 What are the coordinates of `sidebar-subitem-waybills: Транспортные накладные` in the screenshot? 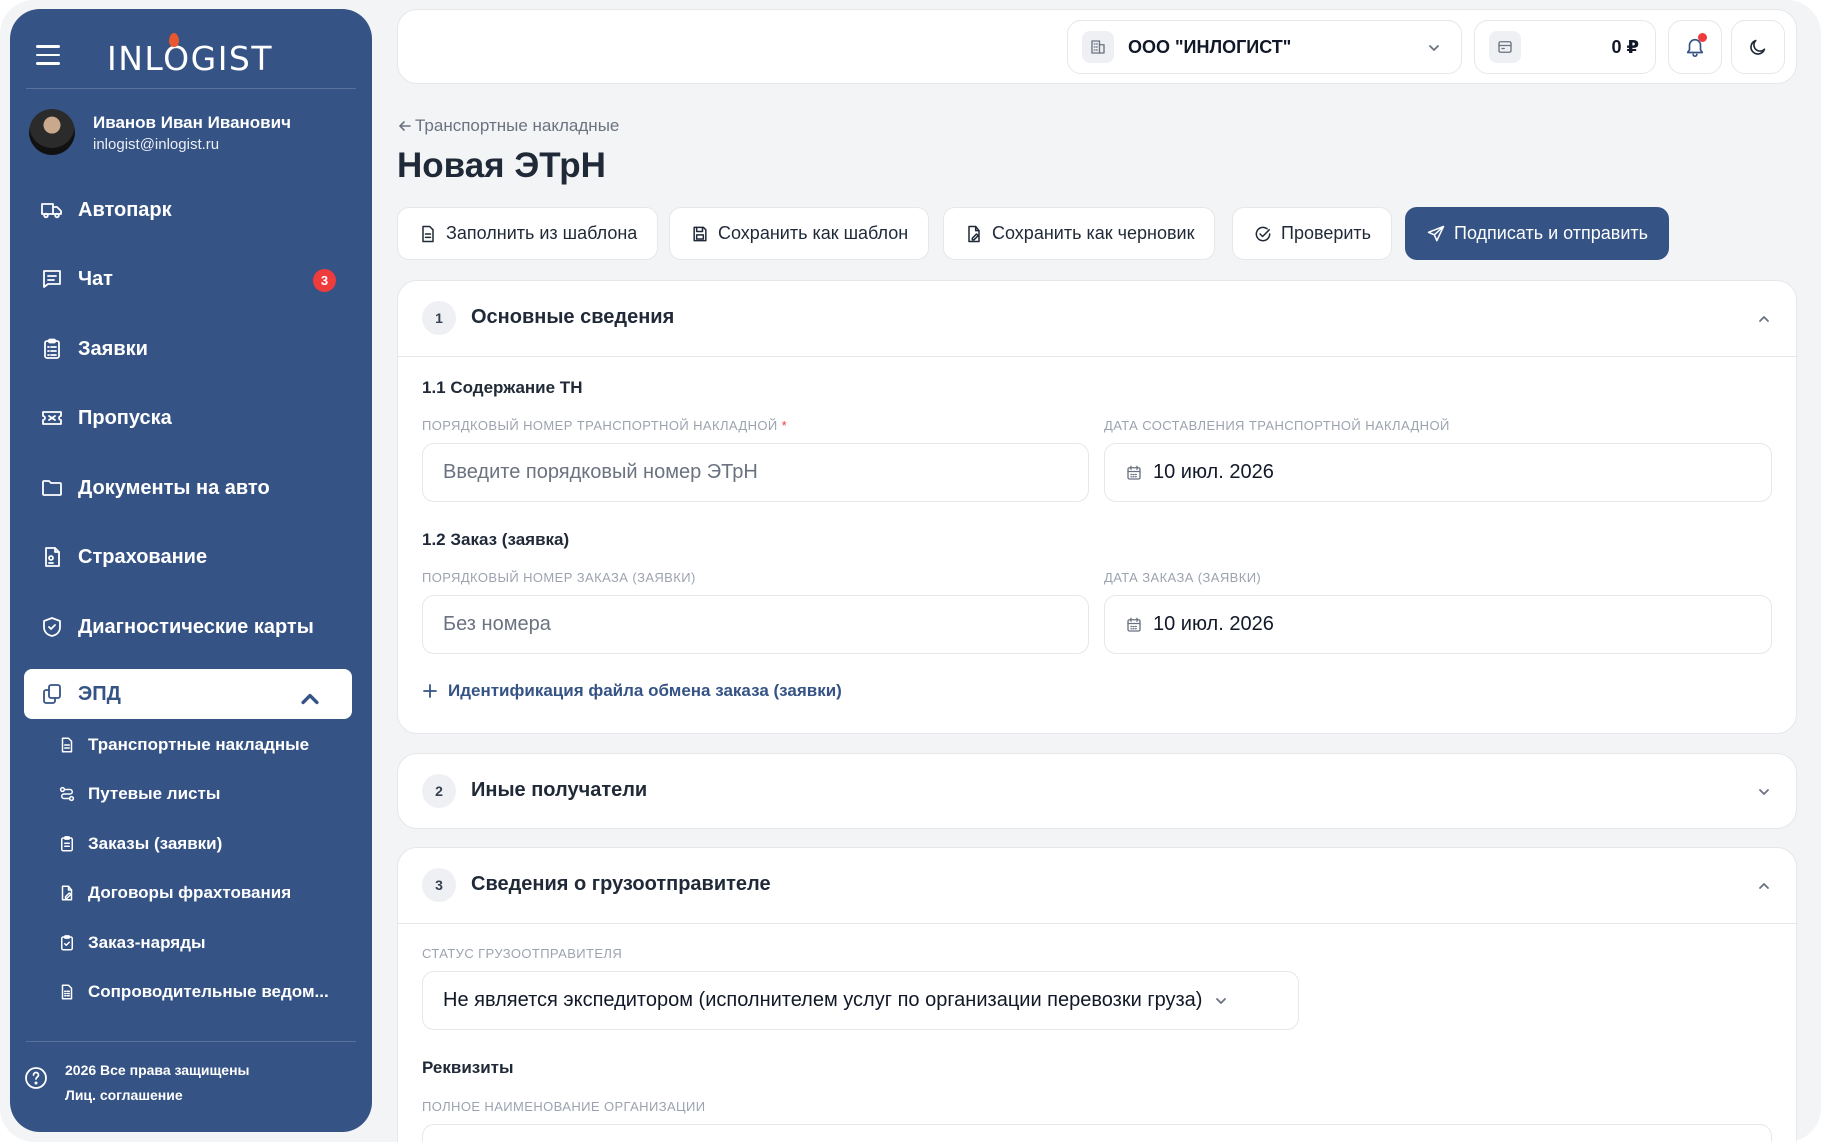 It's located at (208, 745).